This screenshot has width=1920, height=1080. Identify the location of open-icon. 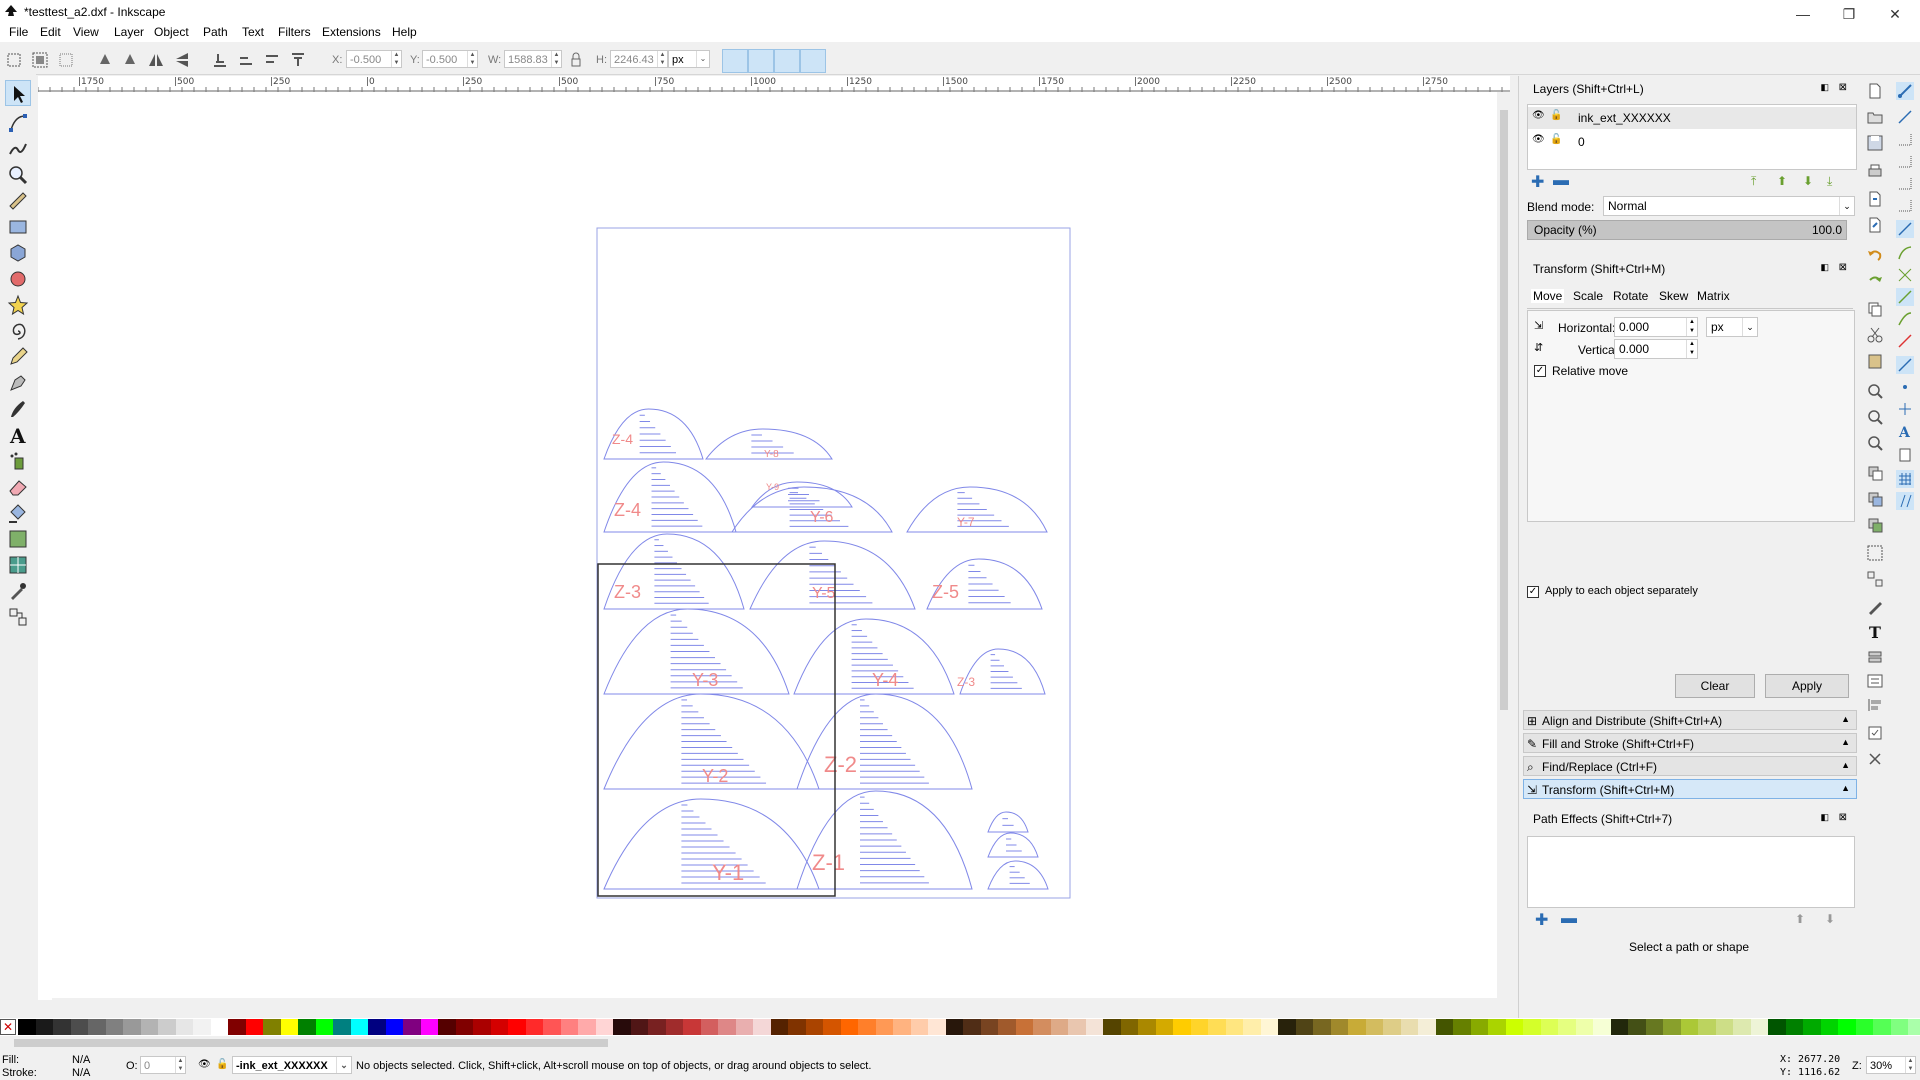
(1875, 117).